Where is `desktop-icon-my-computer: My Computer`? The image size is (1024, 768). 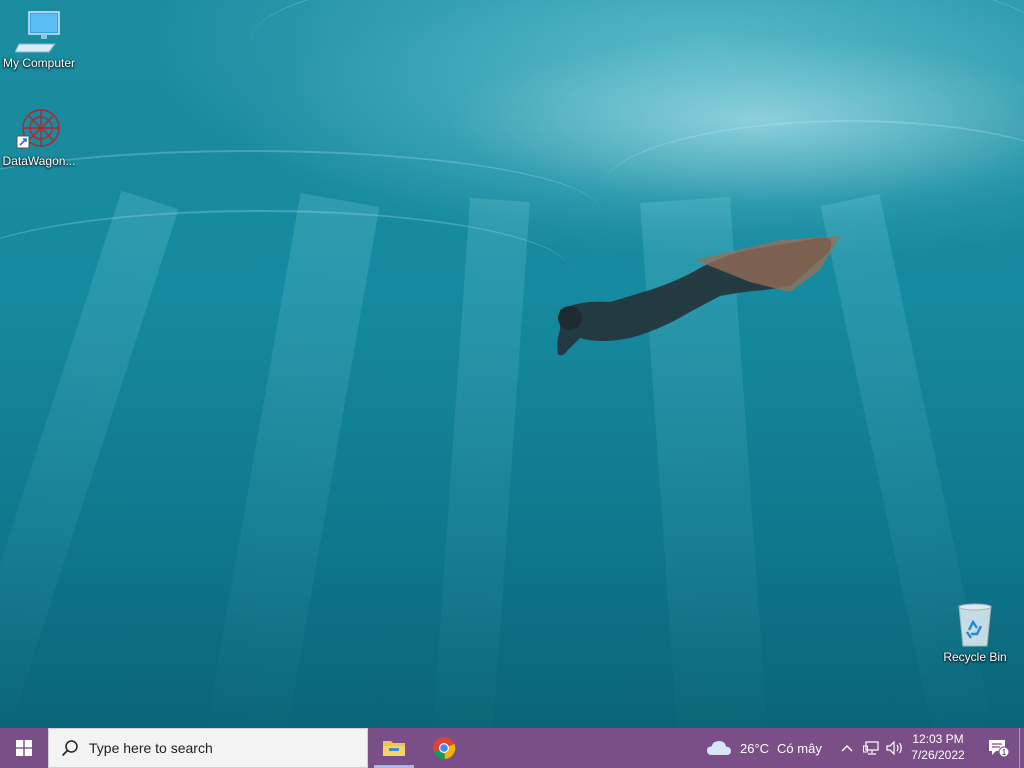 desktop-icon-my-computer: My Computer is located at coordinates (39, 39).